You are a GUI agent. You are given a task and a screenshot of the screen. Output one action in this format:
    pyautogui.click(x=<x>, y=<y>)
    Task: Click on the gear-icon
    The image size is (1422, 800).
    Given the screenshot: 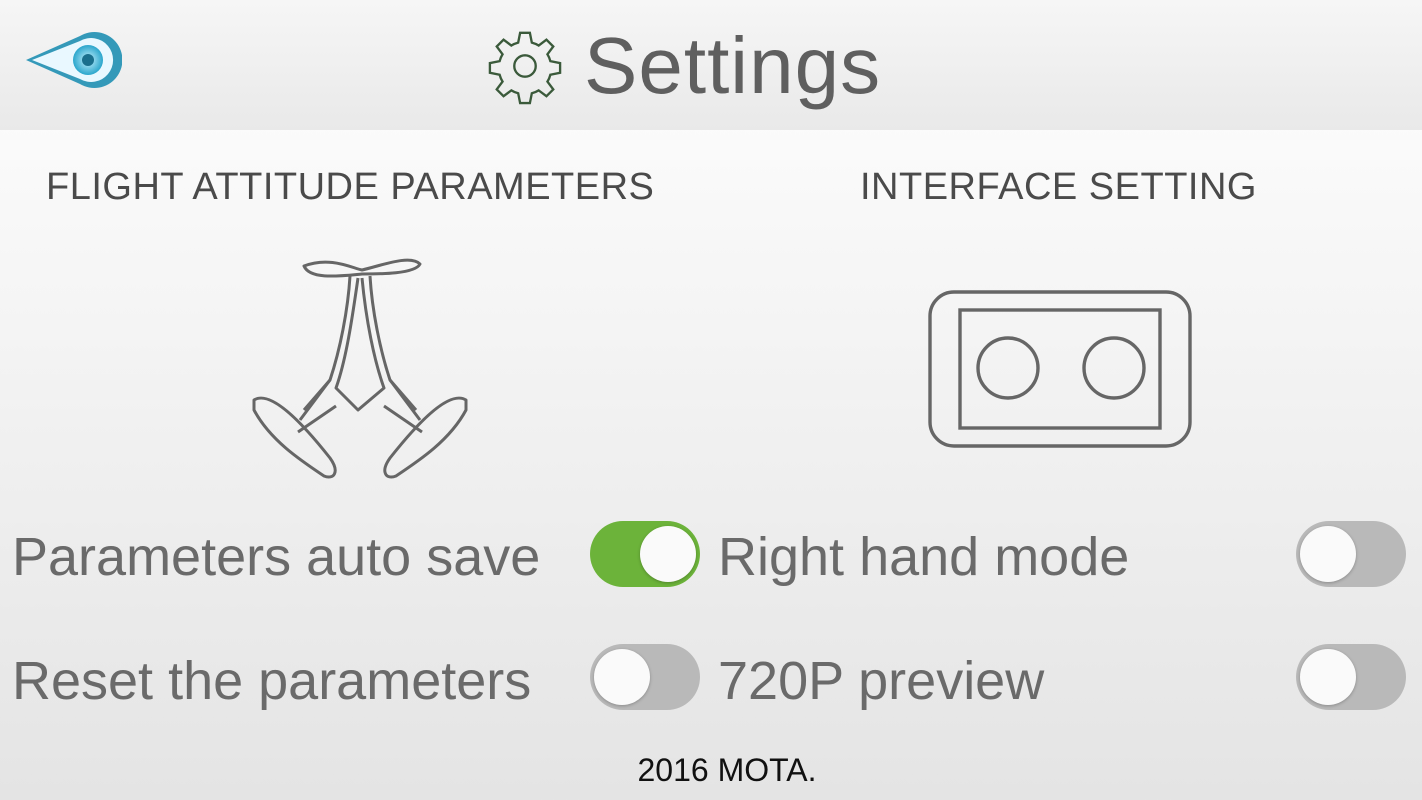 What is the action you would take?
    pyautogui.click(x=525, y=68)
    